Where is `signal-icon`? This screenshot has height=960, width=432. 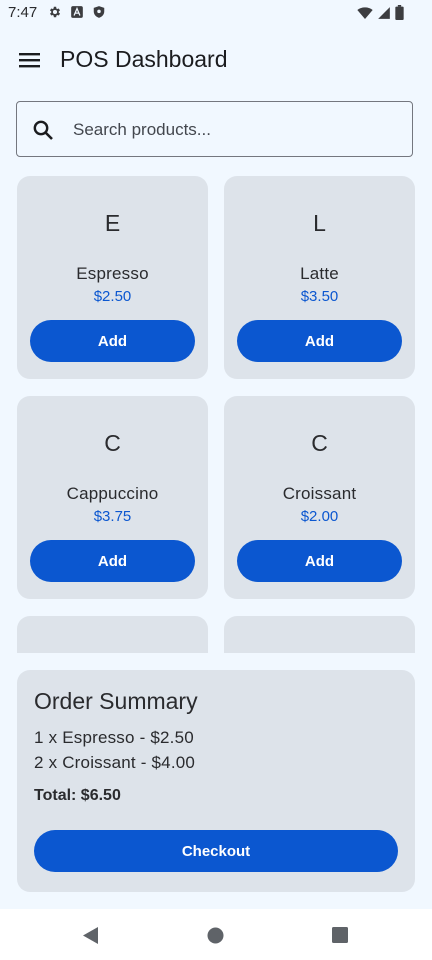 signal-icon is located at coordinates (384, 12).